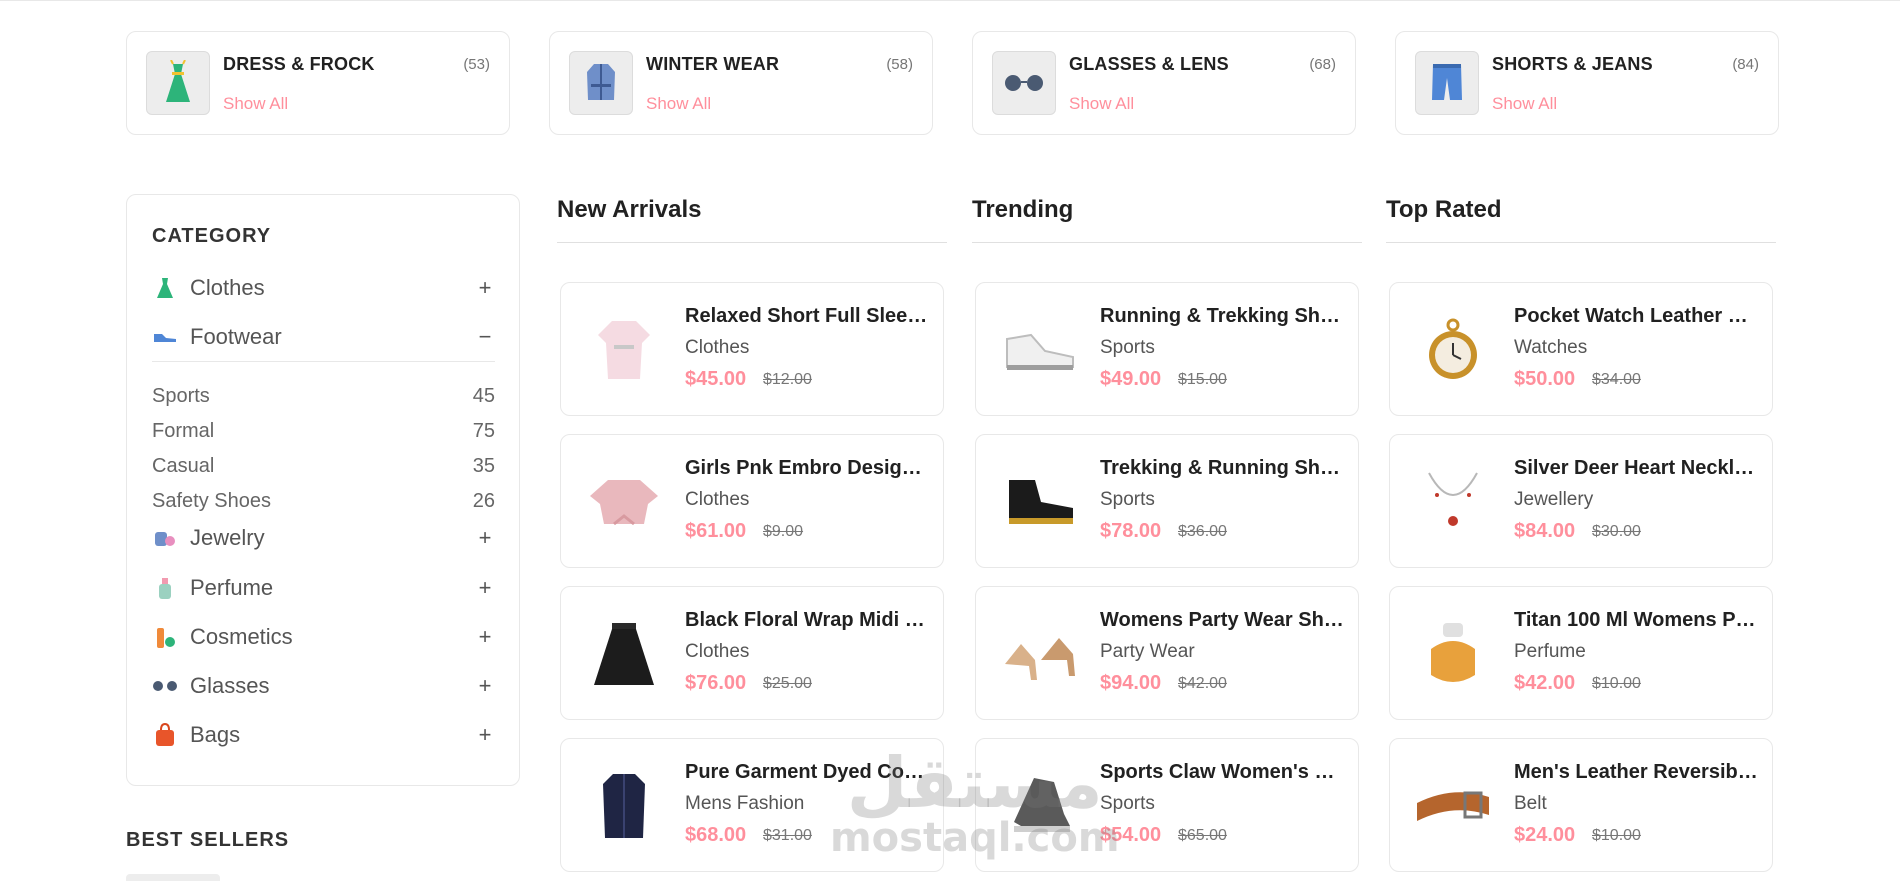 This screenshot has width=1900, height=881. What do you see at coordinates (476, 64) in the screenshot?
I see `category-count: (53)` at bounding box center [476, 64].